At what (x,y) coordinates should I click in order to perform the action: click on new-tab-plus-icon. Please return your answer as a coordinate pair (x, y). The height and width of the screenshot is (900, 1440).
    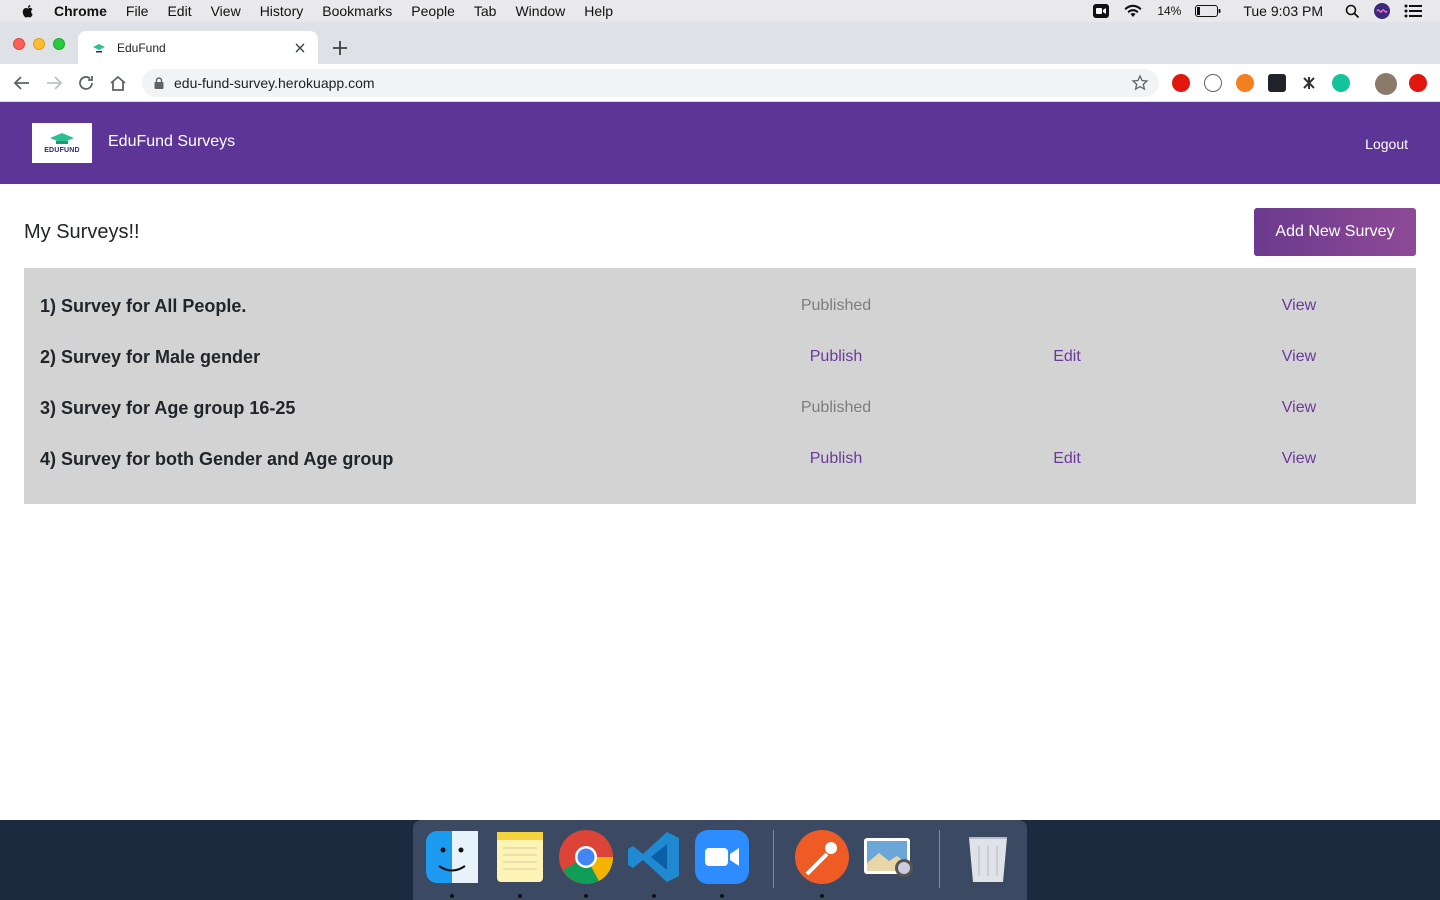
    Looking at the image, I should click on (340, 48).